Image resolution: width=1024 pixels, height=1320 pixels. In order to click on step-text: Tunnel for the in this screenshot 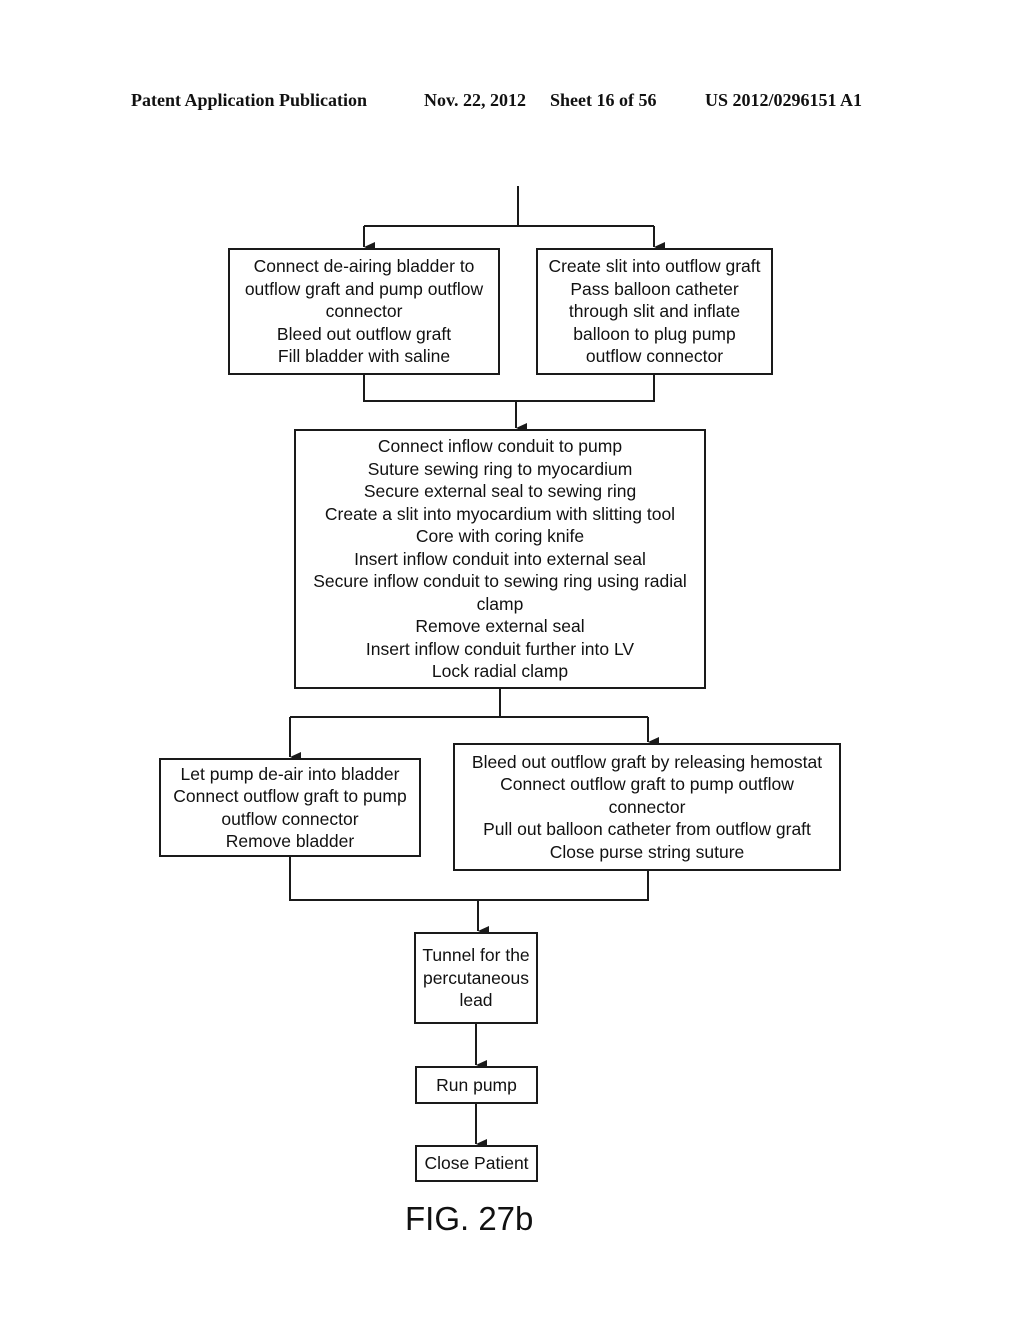, I will do `click(476, 955)`.